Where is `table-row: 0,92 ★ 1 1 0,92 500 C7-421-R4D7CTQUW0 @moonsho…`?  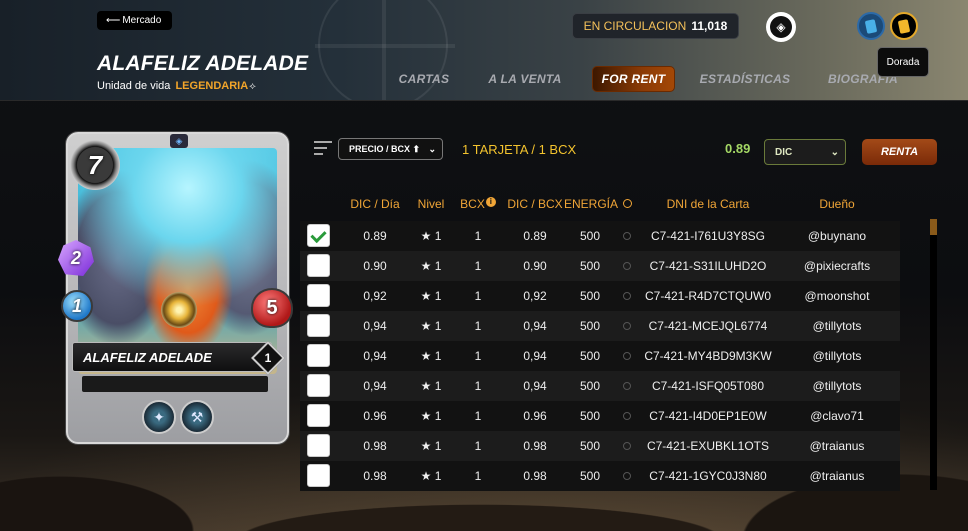 table-row: 0,92 ★ 1 1 0,92 500 C7-421-R4D7CTQUW0 @moonsho… is located at coordinates (600, 296).